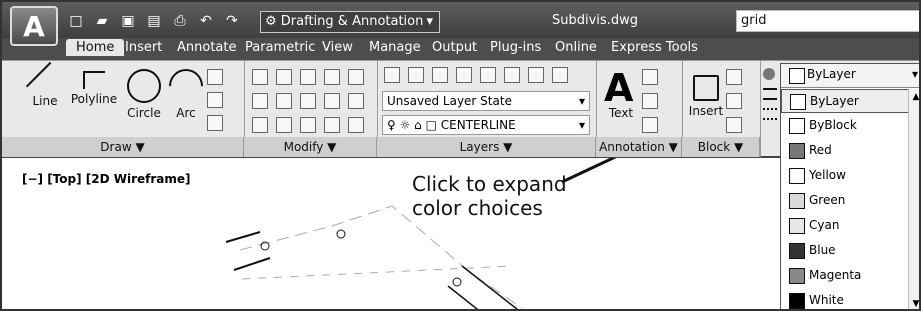 The width and height of the screenshot is (921, 311). Describe the element at coordinates (650, 77) in the screenshot. I see `dimension-icon` at that location.